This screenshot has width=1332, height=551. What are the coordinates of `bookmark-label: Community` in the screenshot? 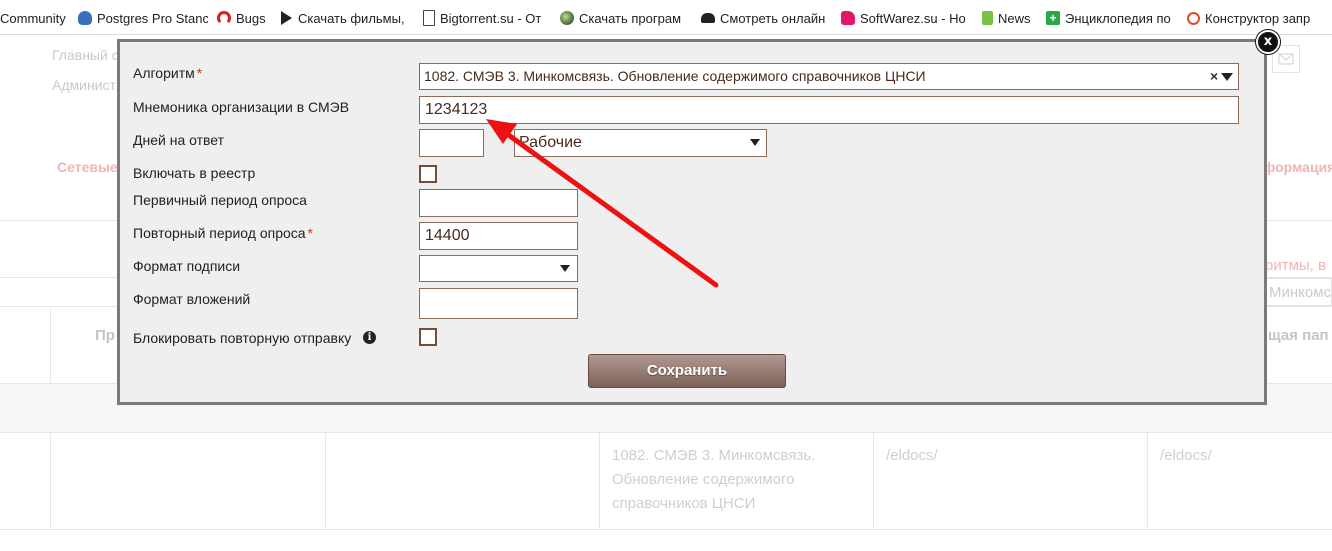 It's located at (33, 18).